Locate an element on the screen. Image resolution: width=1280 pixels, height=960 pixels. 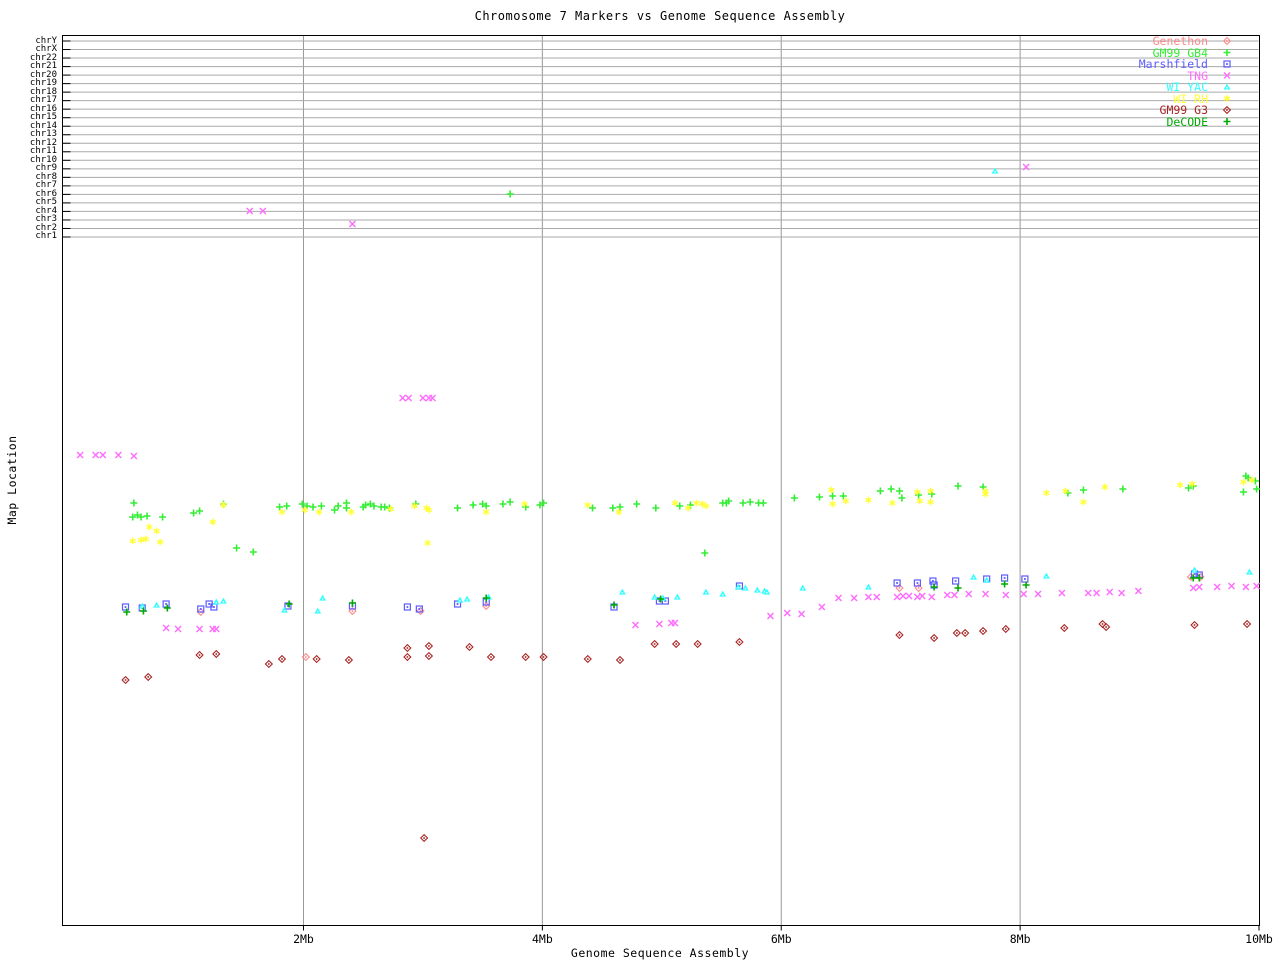
x-axis-ticks is located at coordinates (781, 928).